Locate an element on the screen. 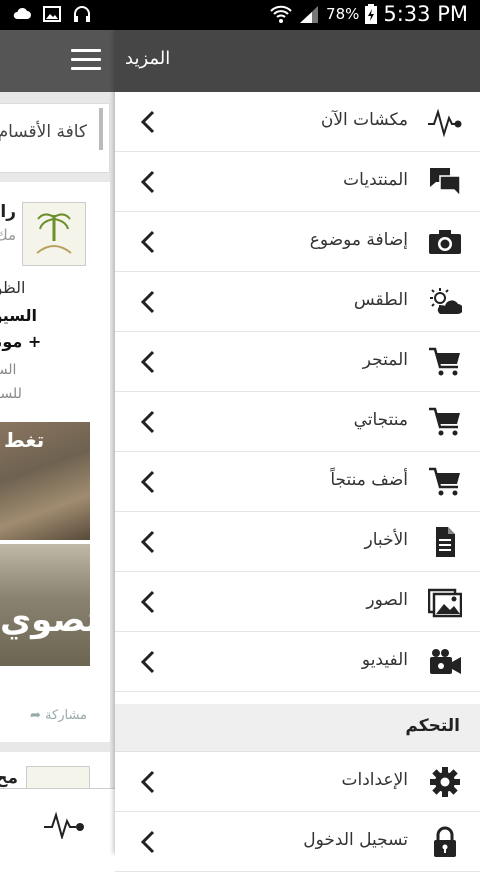  menu-item-label: الطقس is located at coordinates (380, 300).